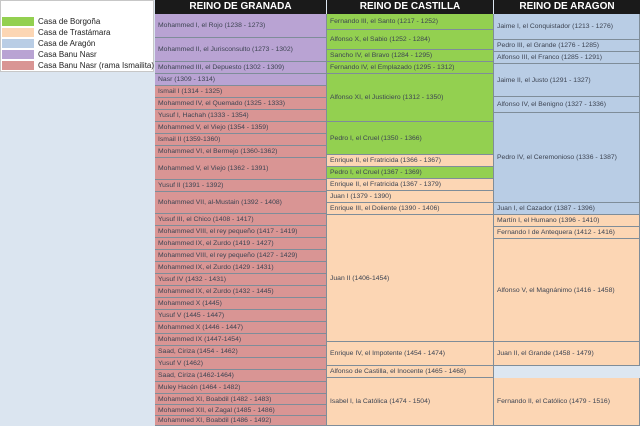 The height and width of the screenshot is (426, 640). What do you see at coordinates (567, 46) in the screenshot?
I see `aragon-cell: Pedro III, el Grande (1276 - 1285)` at bounding box center [567, 46].